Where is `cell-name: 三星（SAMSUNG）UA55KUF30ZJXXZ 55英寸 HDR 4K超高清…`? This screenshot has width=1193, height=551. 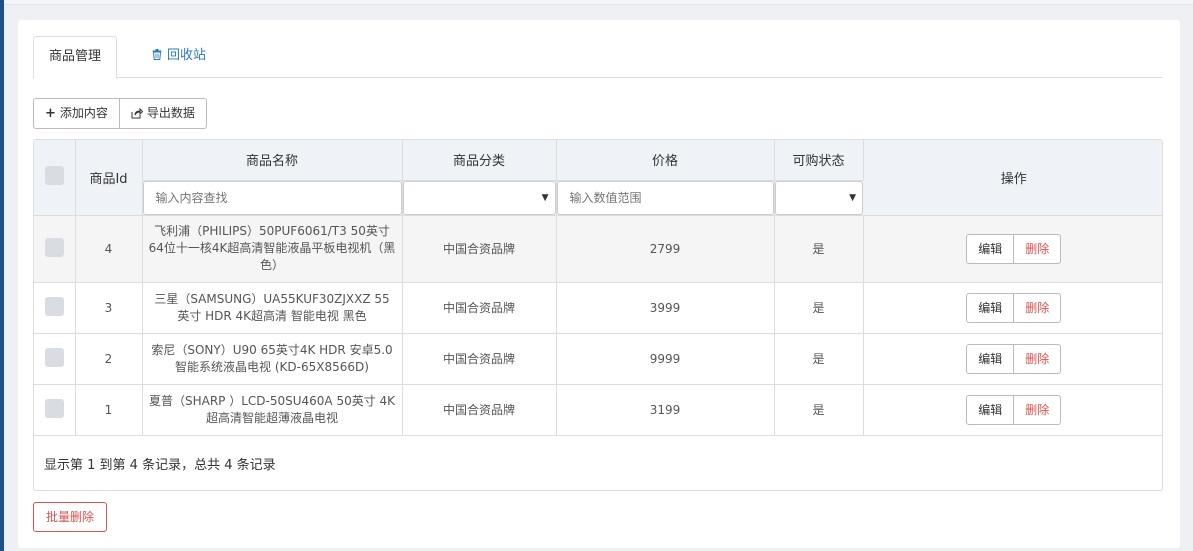 cell-name: 三星（SAMSUNG）UA55KUF30ZJXXZ 55英寸 HDR 4K超高清… is located at coordinates (272, 308).